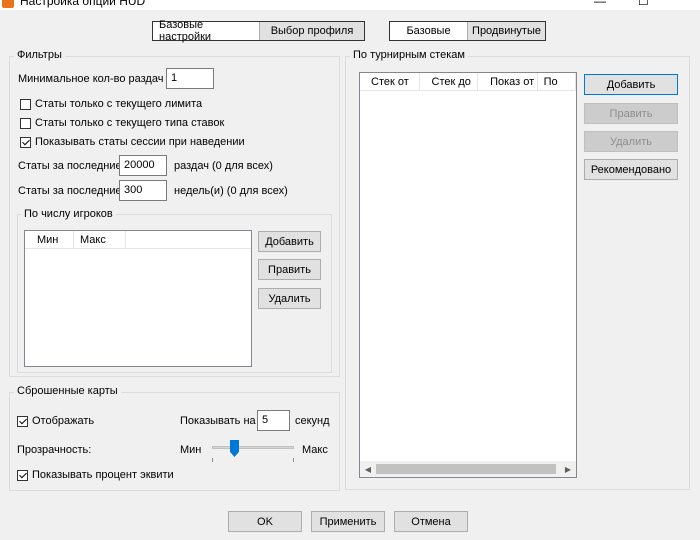  I want to click on folded-cards-title: Сброшенные карты, so click(67, 391).